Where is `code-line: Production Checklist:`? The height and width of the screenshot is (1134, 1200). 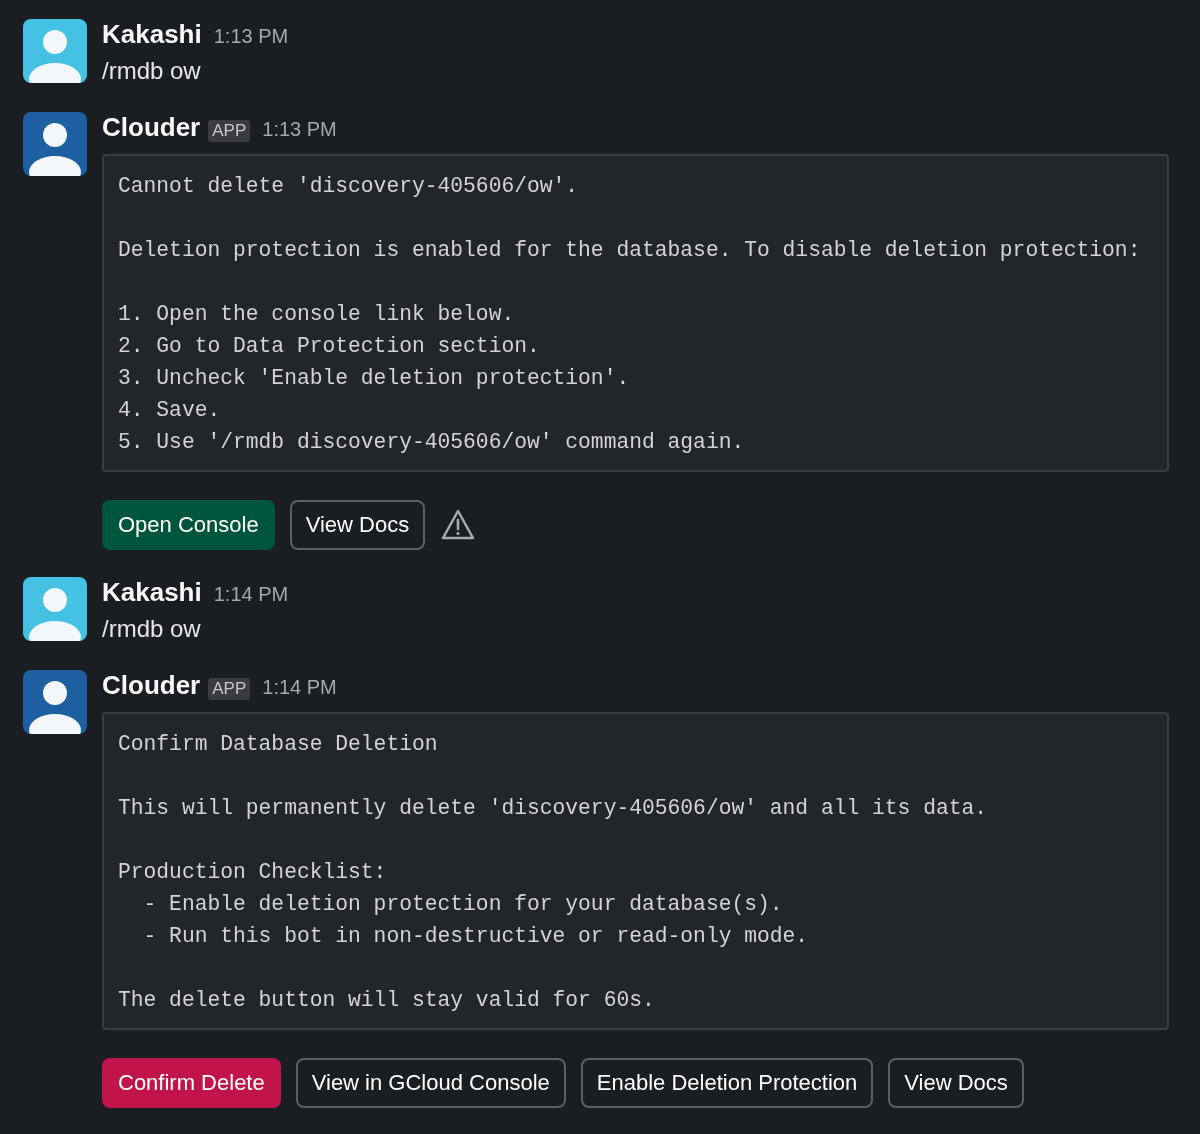
code-line: Production Checklist: is located at coordinates (253, 872).